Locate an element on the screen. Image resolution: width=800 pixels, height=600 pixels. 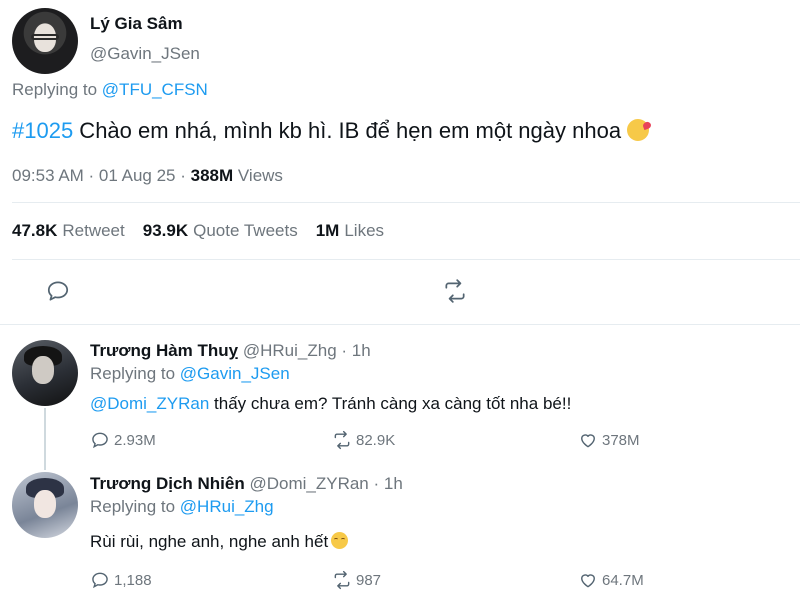
author-name: Lý Gia Sâm is located at coordinates (136, 24).